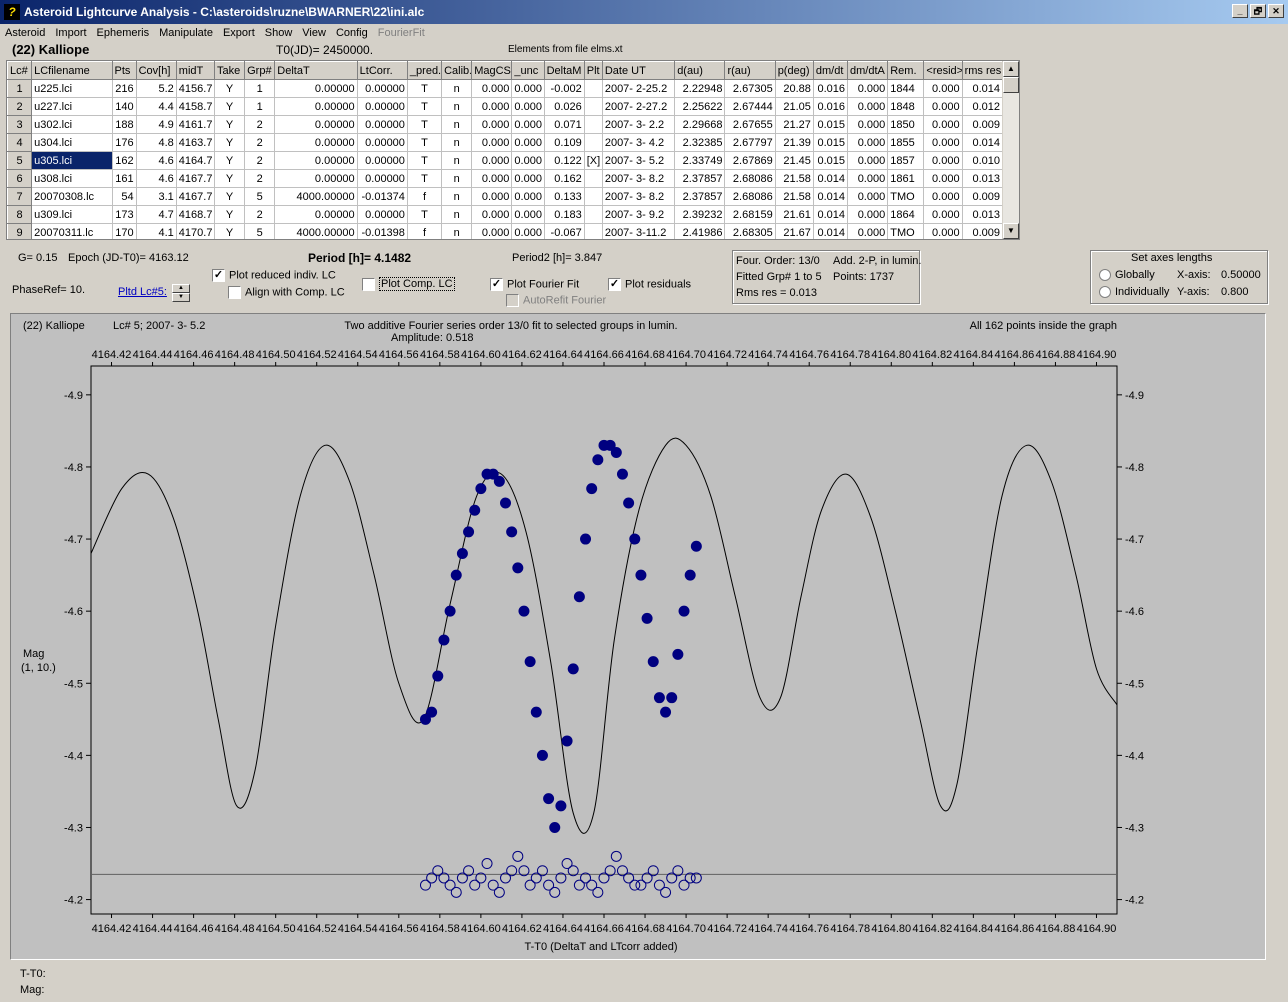 The width and height of the screenshot is (1288, 1002). I want to click on table-cell: 3.1, so click(156, 196).